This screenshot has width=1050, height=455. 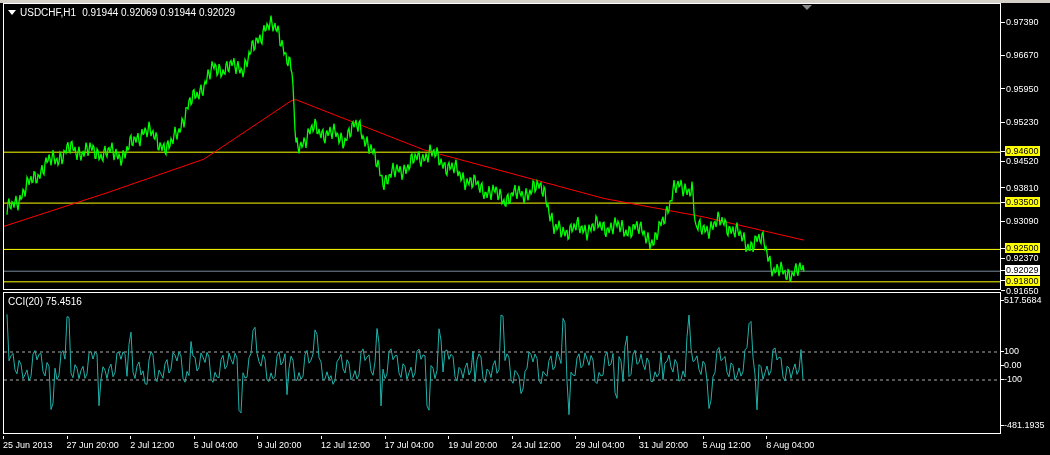 What do you see at coordinates (48, 12) in the screenshot?
I see `symbol-caption: USDCHF,H1` at bounding box center [48, 12].